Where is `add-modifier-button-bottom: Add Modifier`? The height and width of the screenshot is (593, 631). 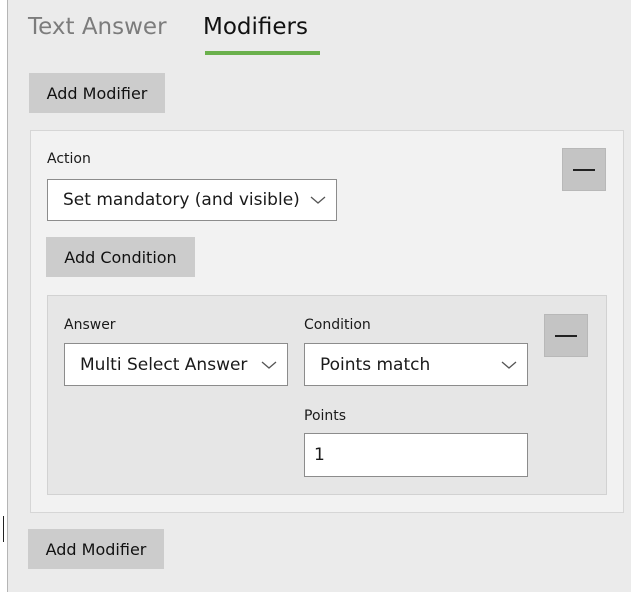 add-modifier-button-bottom: Add Modifier is located at coordinates (96, 549).